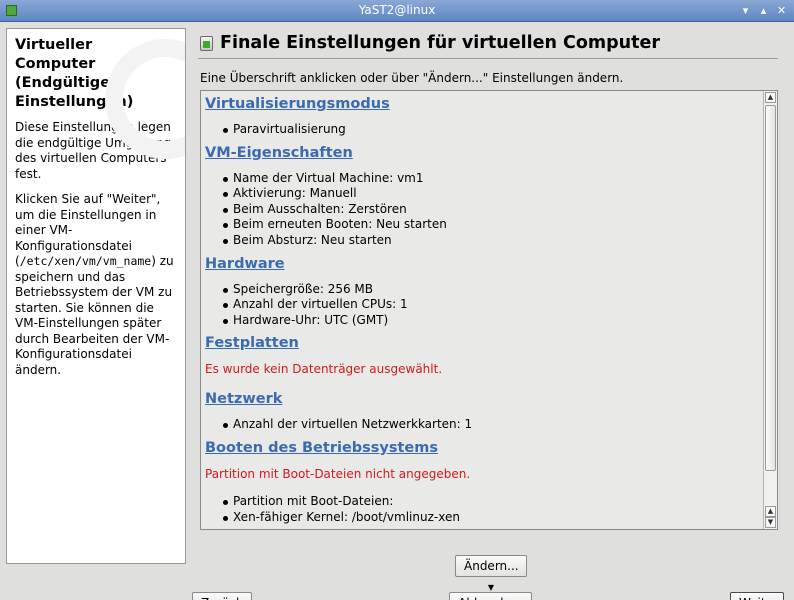  Describe the element at coordinates (488, 58) in the screenshot. I see `header-divider` at that location.